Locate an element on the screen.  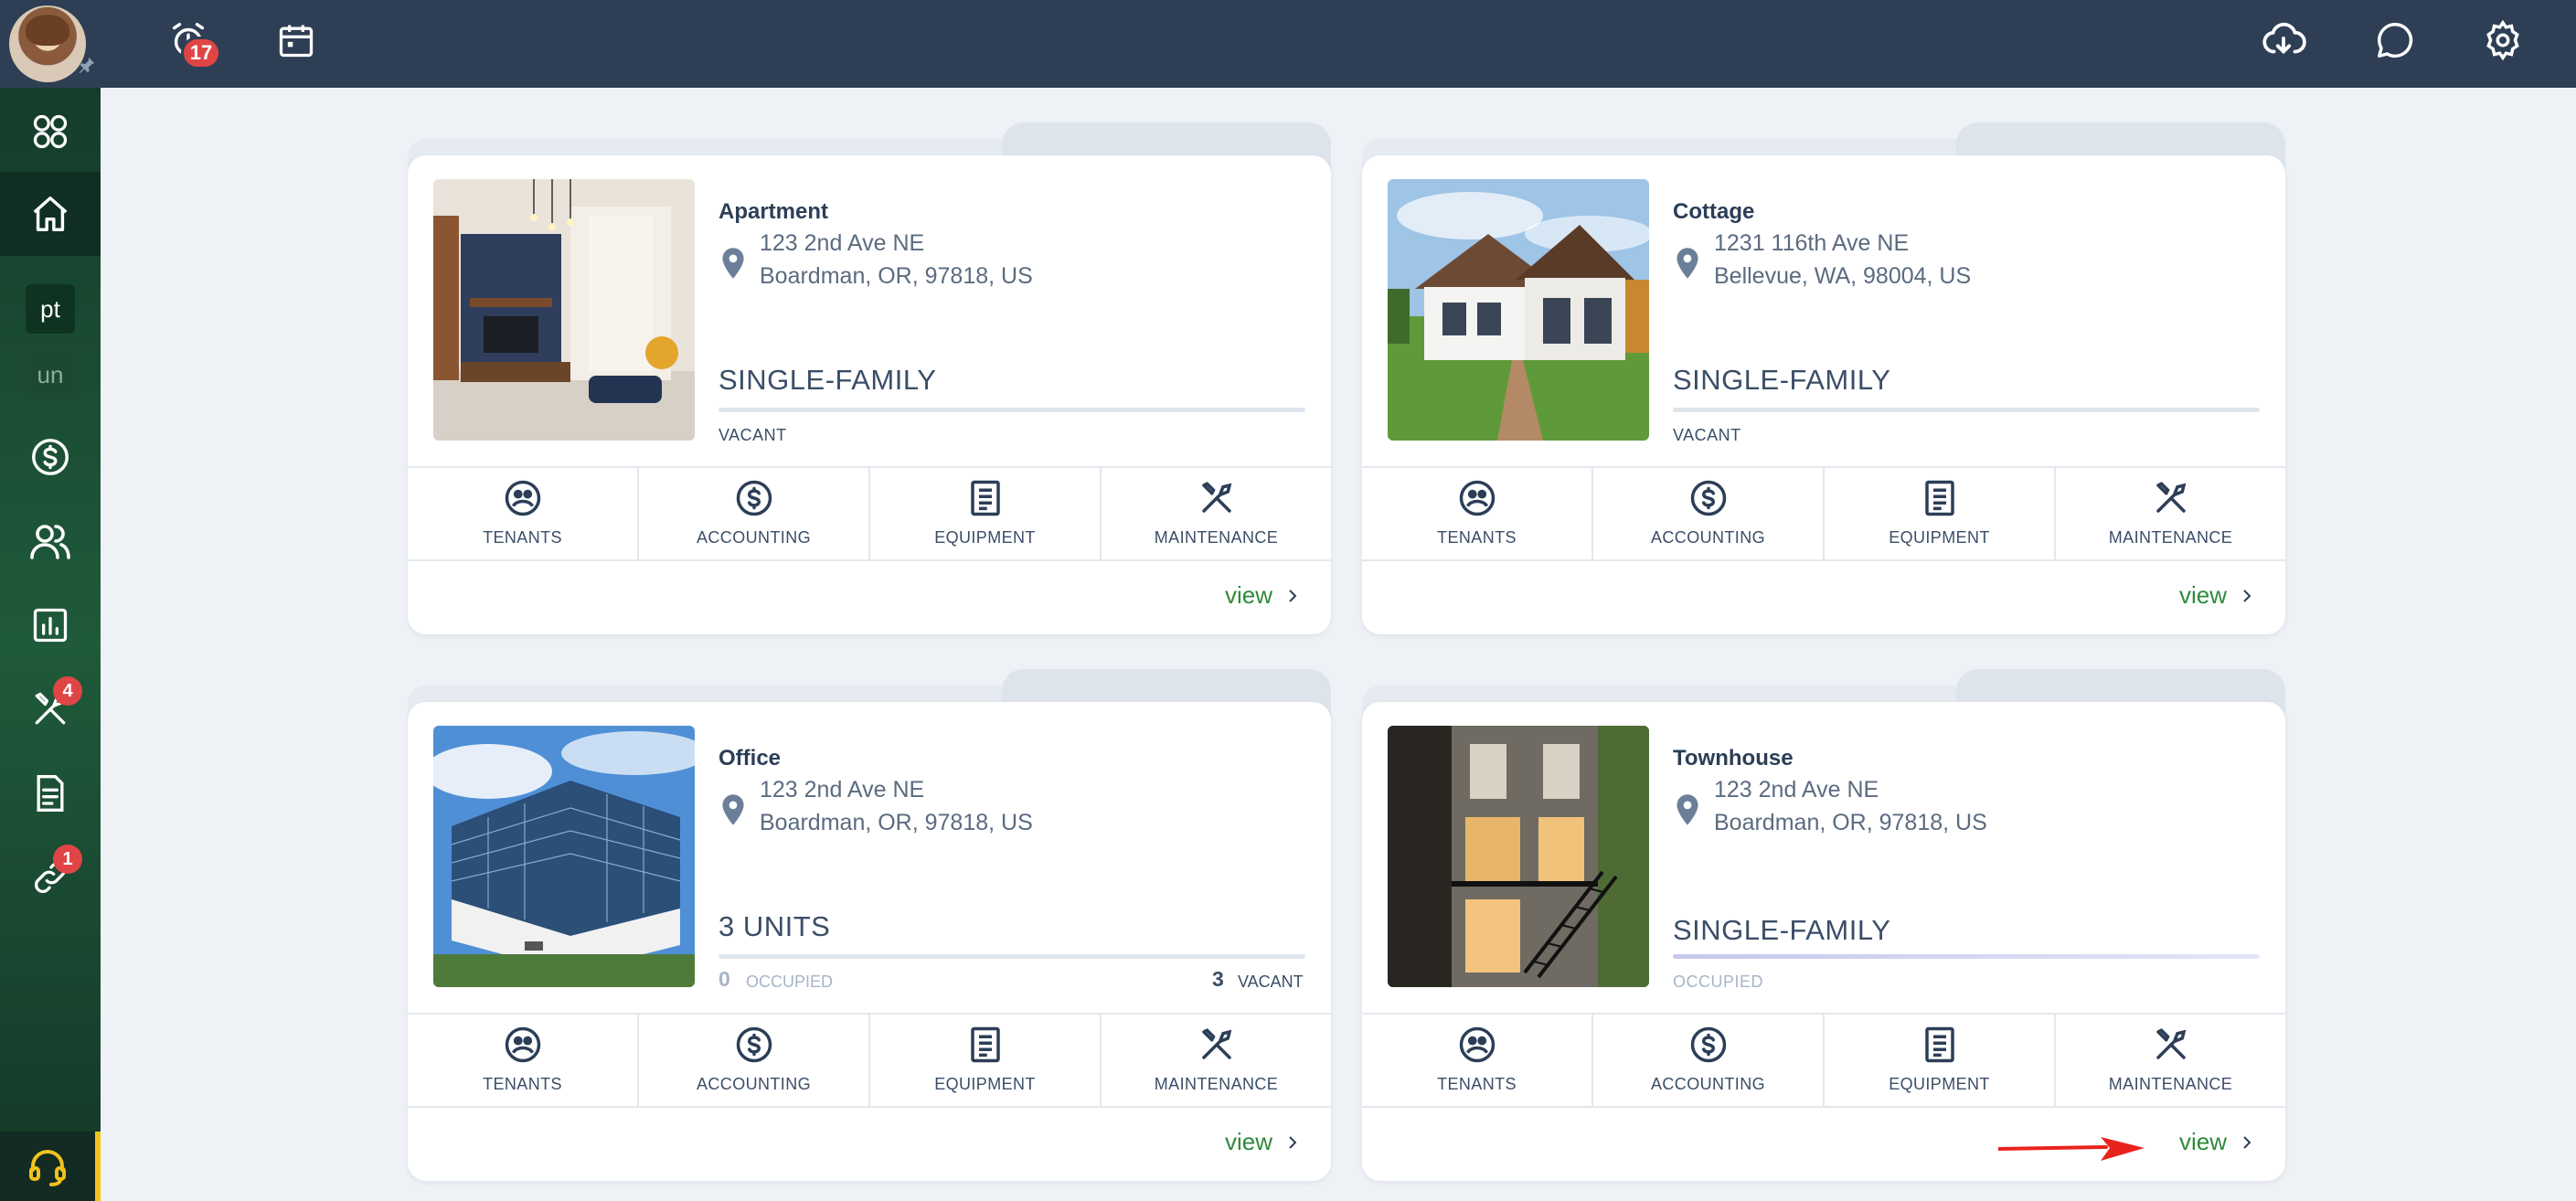
property-name: Townhouse is located at coordinates (1733, 758).